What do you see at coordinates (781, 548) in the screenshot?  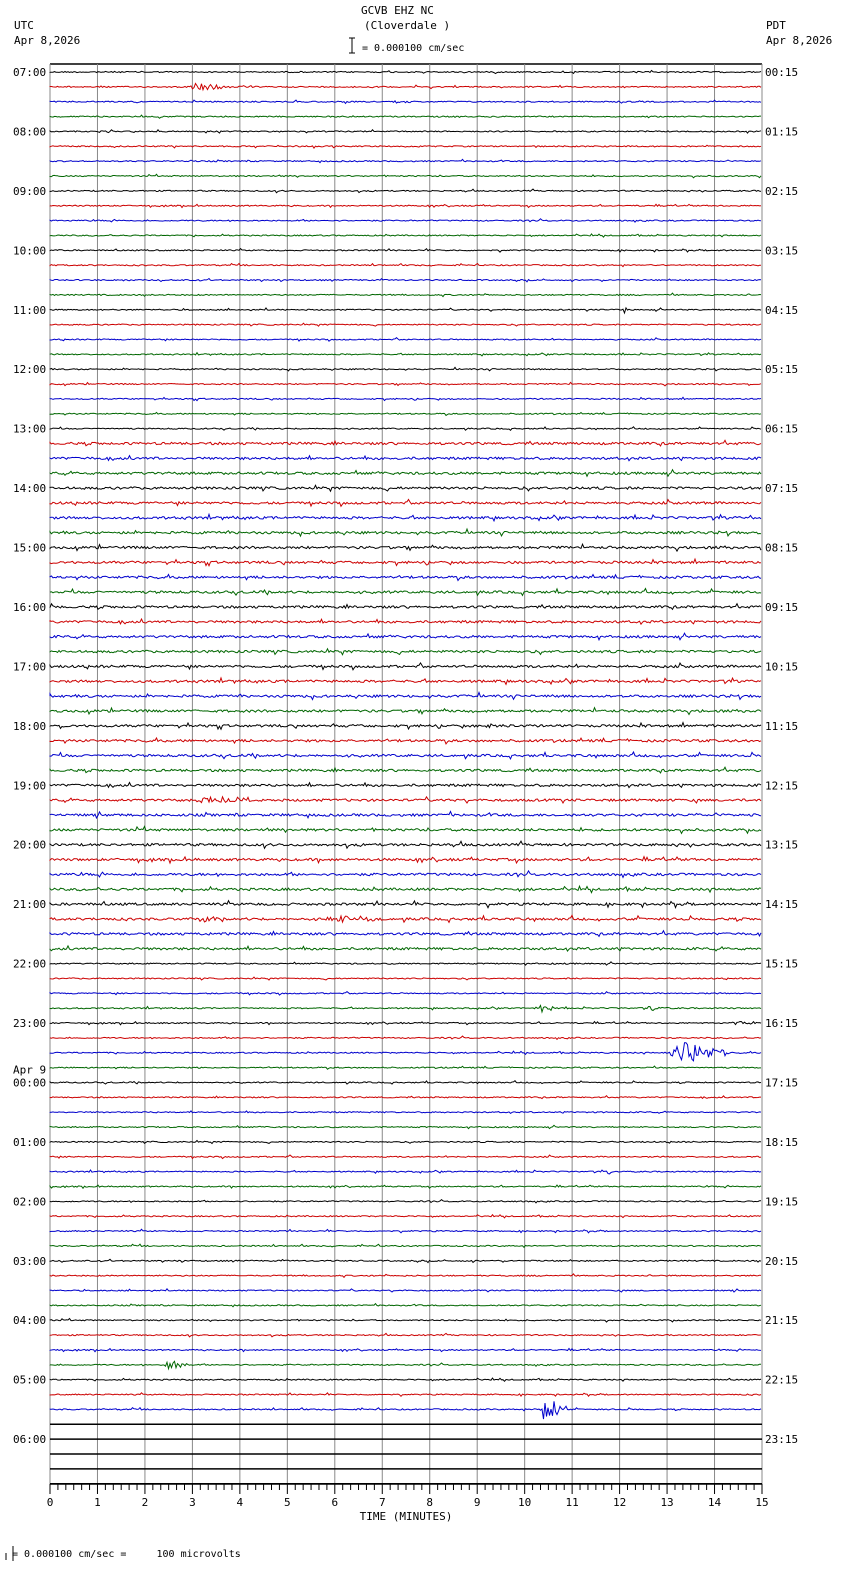 I see `pdt-hour-label: 08:15` at bounding box center [781, 548].